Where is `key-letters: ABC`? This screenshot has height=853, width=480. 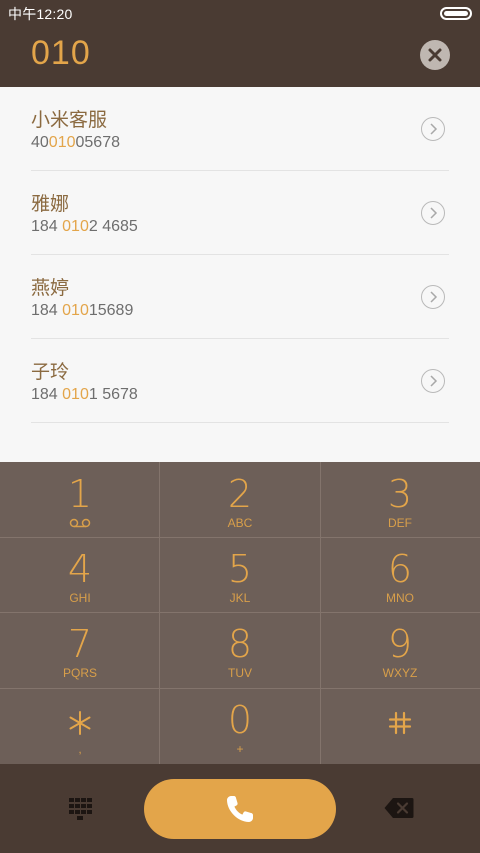
key-letters: ABC is located at coordinates (240, 523).